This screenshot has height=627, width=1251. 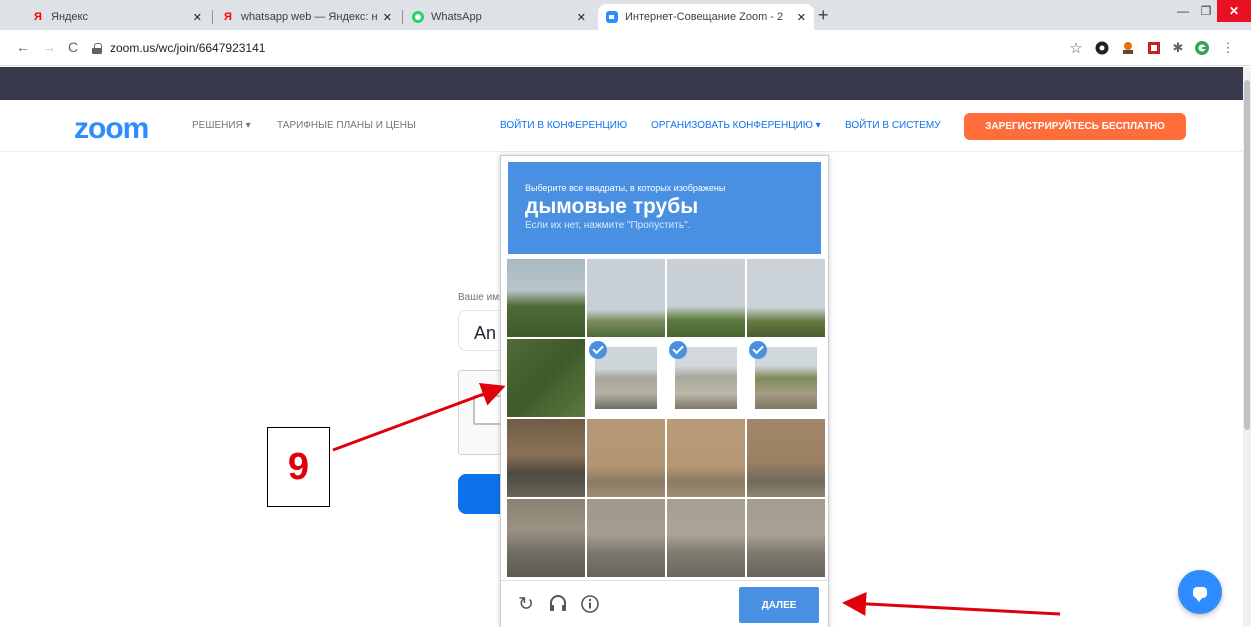 I want to click on signup-button: ЗАРЕГИСТРИРУЙТЕСЬ БЕСПЛАТНО, so click(x=1075, y=126).